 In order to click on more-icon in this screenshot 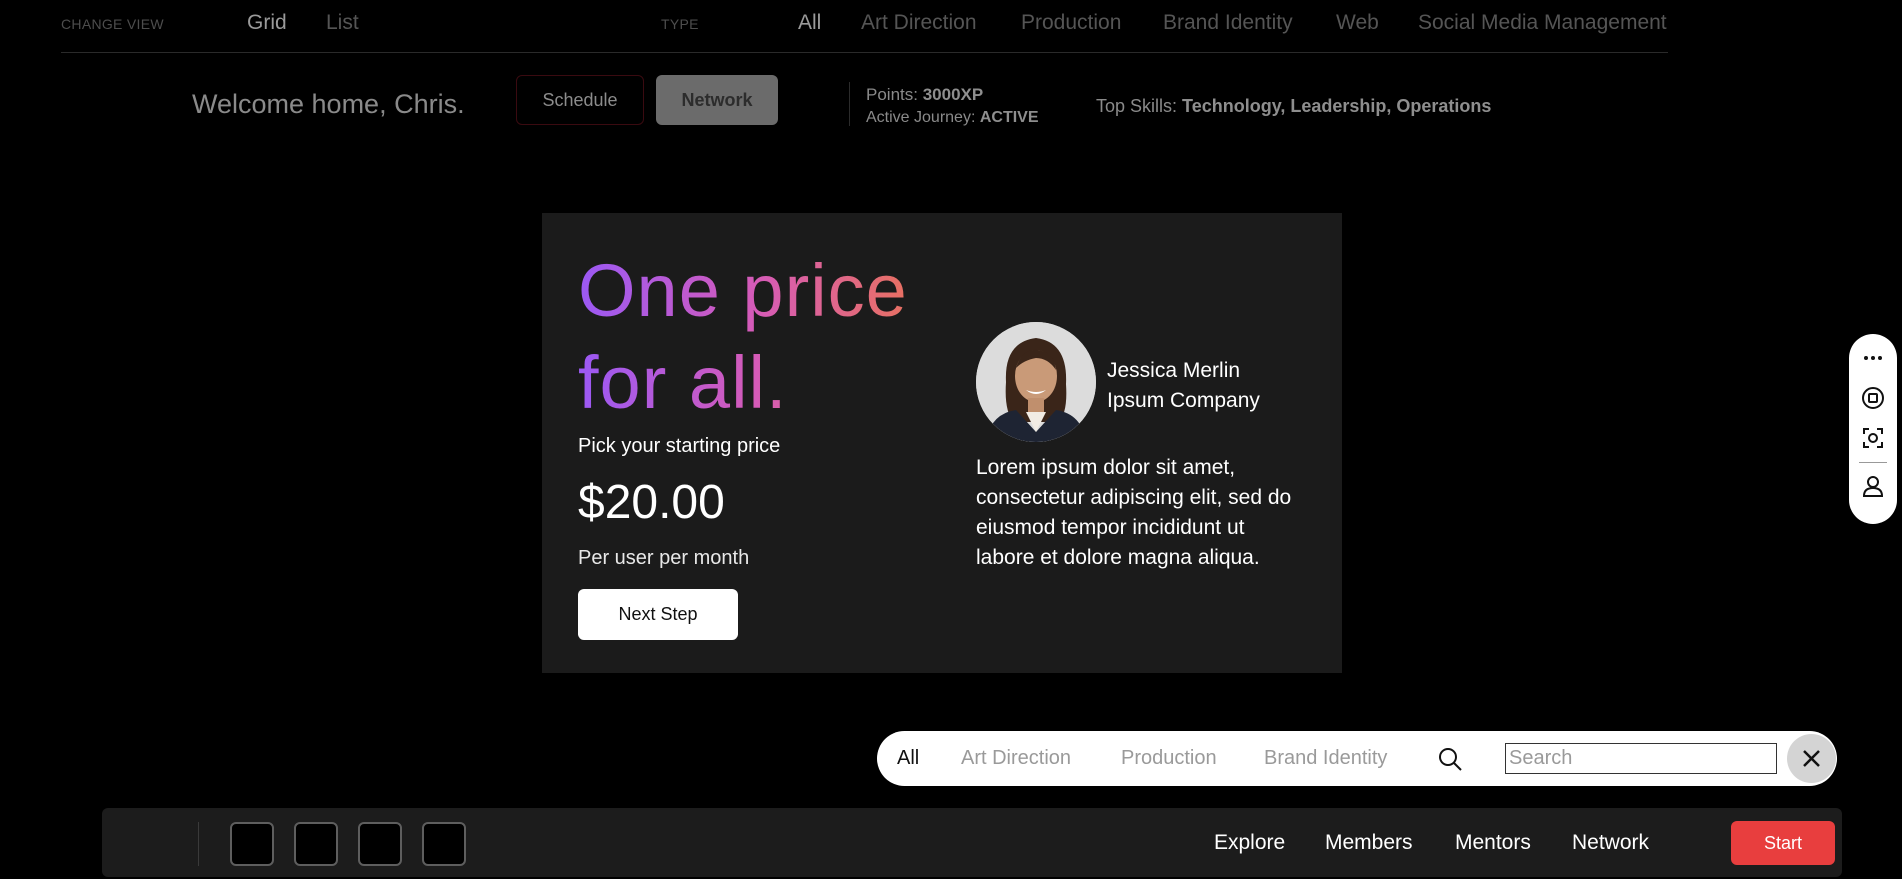, I will do `click(1873, 358)`.